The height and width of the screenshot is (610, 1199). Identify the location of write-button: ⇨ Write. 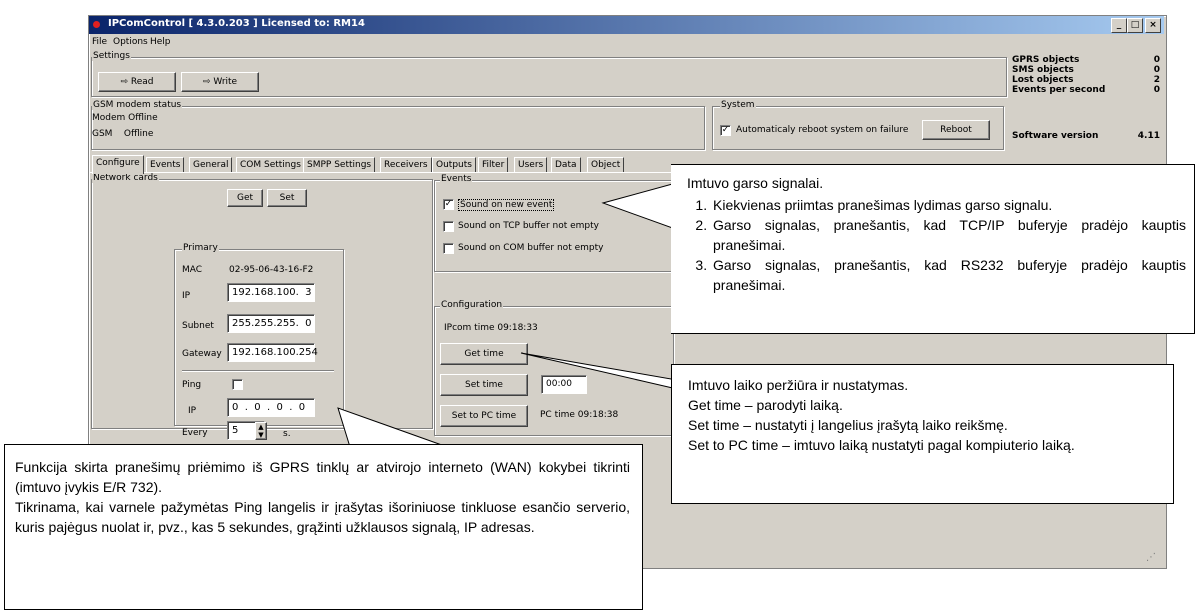
(220, 82).